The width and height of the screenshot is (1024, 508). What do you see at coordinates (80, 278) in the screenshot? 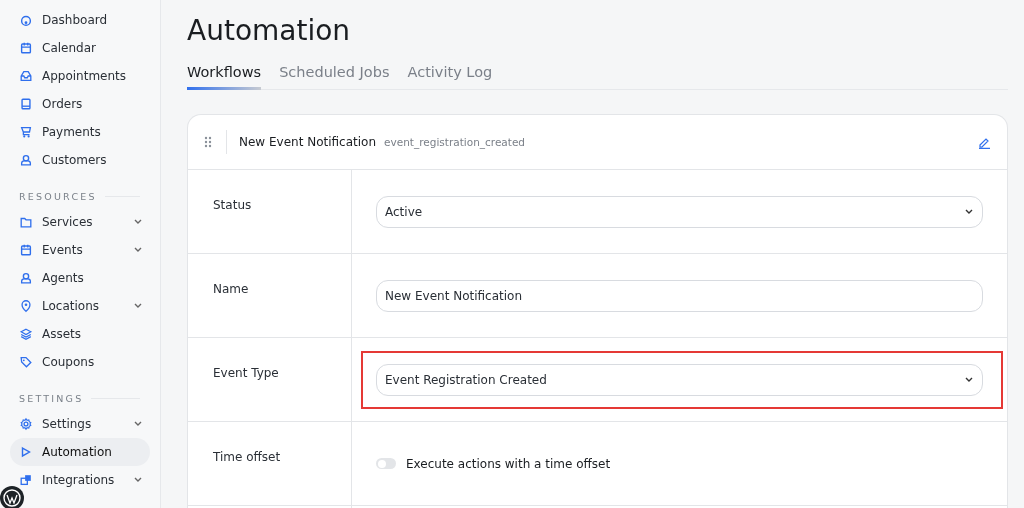
I see `sidebar-item: Agents` at bounding box center [80, 278].